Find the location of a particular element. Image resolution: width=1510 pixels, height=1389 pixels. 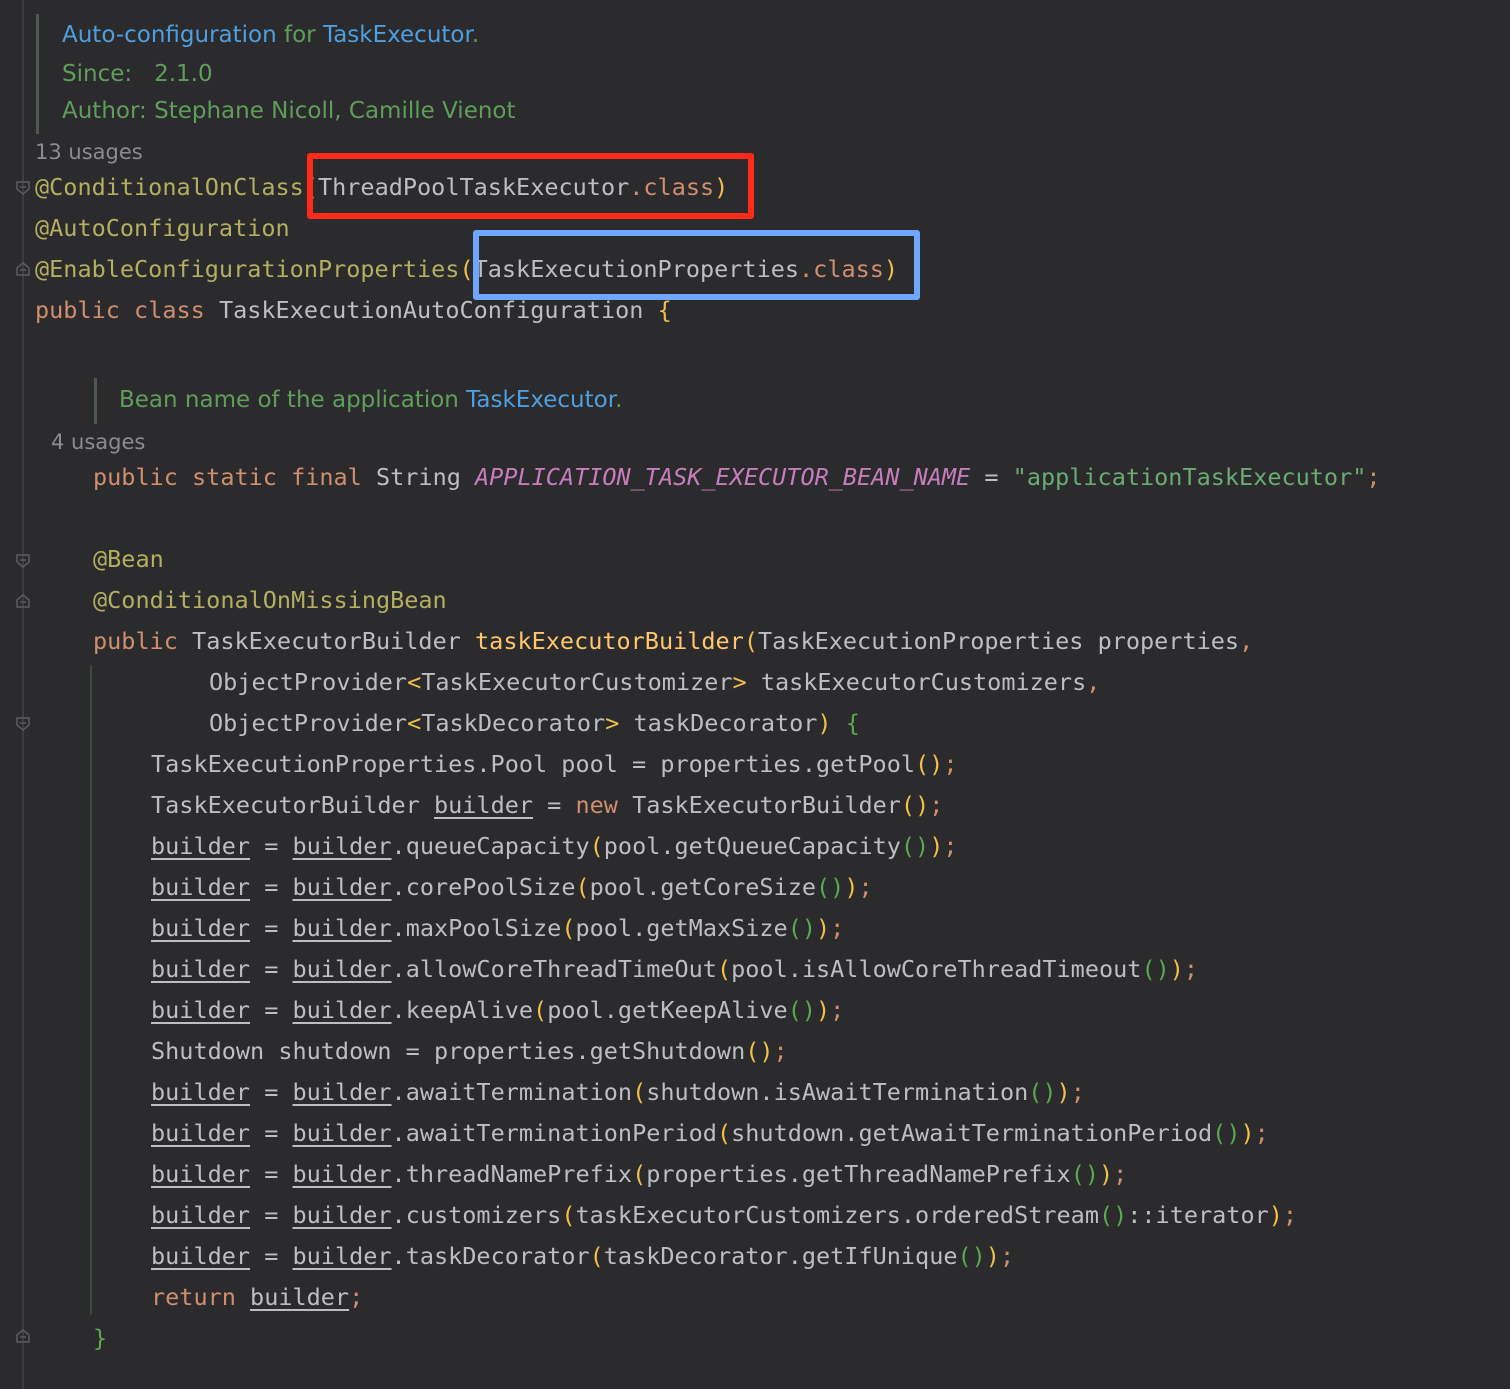

doc-comment-bar is located at coordinates (37, 74).